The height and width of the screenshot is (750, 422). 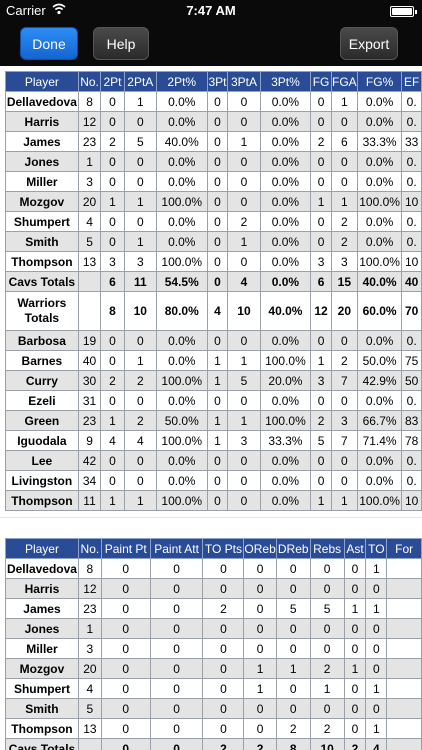 What do you see at coordinates (213, 400) in the screenshot?
I see `table-row: Ezeli 31 0 0 0.0% 0 0 0.0% 0 0 0.0% 0.` at bounding box center [213, 400].